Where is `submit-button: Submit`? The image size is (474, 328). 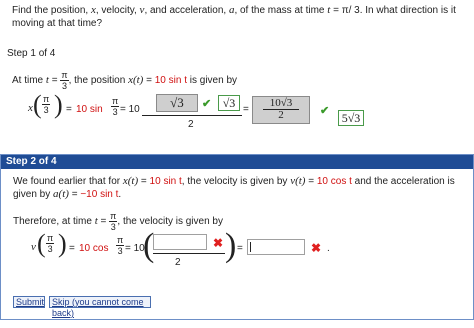
submit-button: Submit is located at coordinates (29, 302).